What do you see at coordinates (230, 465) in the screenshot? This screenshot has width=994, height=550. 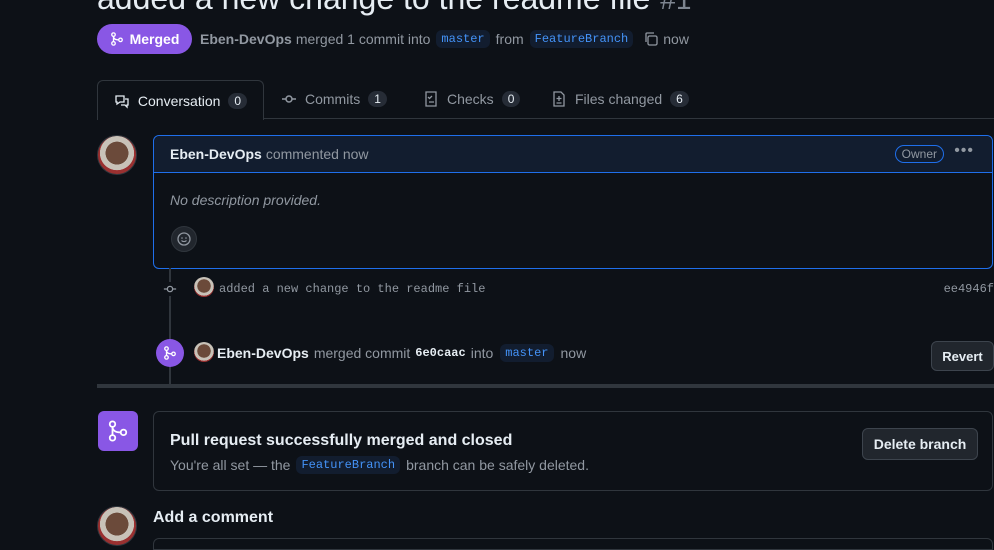 I see `merged-sub-before: You're all set — the` at bounding box center [230, 465].